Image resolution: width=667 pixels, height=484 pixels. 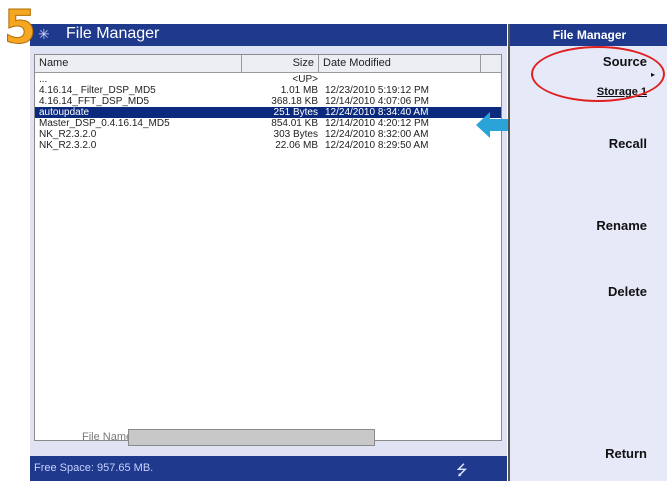 What do you see at coordinates (294, 101) in the screenshot?
I see `file-size: 368.18 KB` at bounding box center [294, 101].